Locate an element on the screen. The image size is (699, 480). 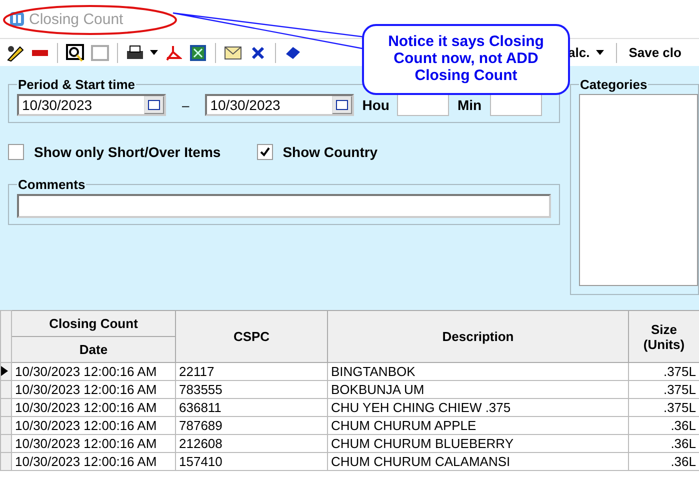
window-title: Closing Count is located at coordinates (76, 19).